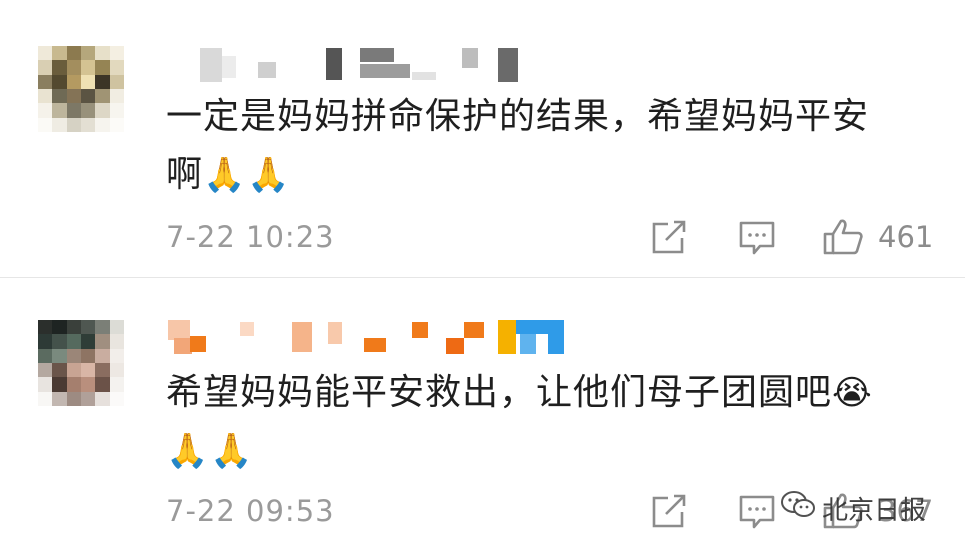 Image resolution: width=965 pixels, height=546 pixels. I want to click on like-count: 461, so click(906, 237).